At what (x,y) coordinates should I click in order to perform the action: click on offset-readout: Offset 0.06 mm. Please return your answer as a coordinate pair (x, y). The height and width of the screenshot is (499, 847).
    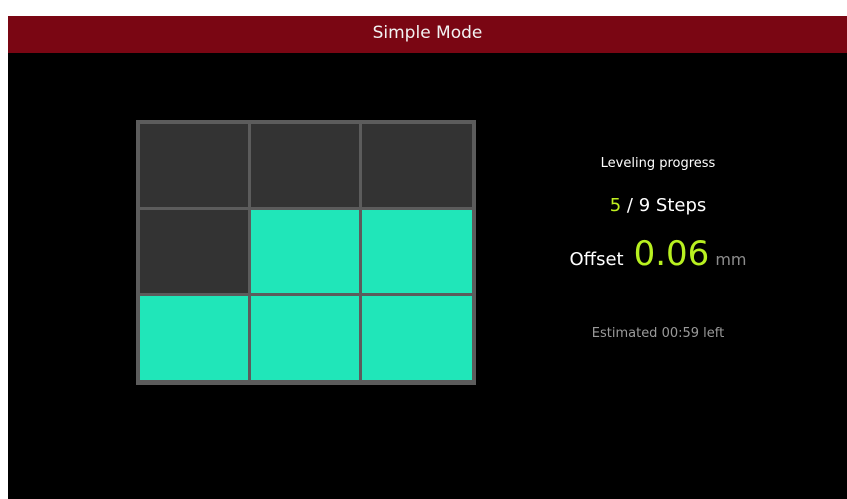
    Looking at the image, I should click on (658, 259).